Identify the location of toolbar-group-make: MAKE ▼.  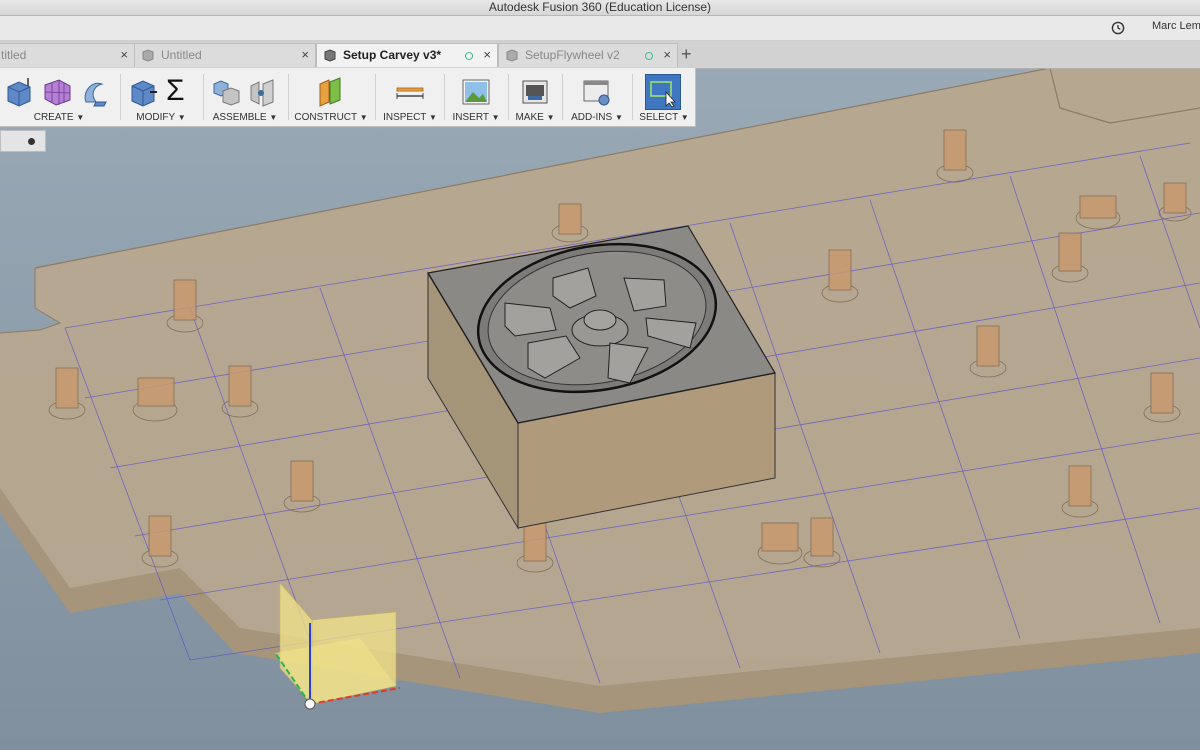
(535, 97).